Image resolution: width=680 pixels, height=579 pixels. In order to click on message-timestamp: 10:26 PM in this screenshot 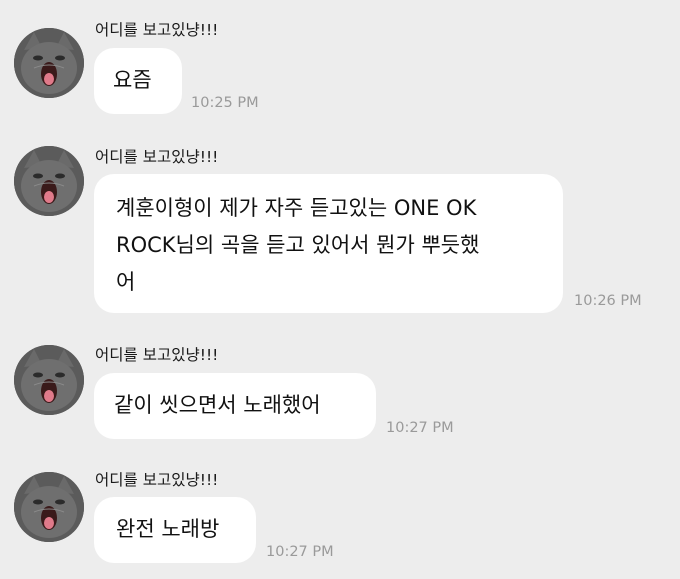, I will do `click(608, 301)`.